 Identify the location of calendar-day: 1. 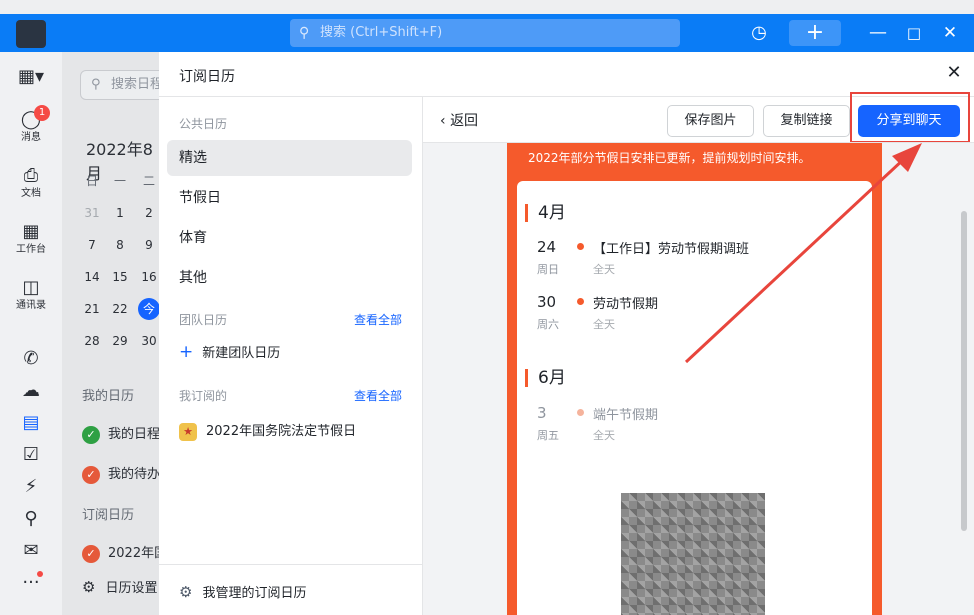
(120, 213).